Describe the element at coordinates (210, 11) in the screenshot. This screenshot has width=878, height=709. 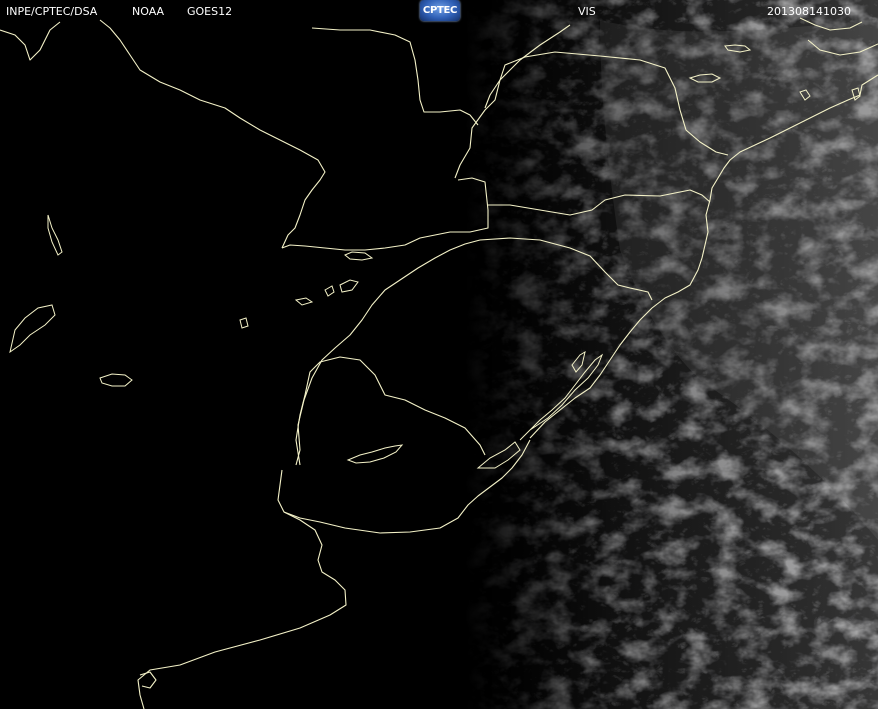
I see `satellite-label: GOES12` at that location.